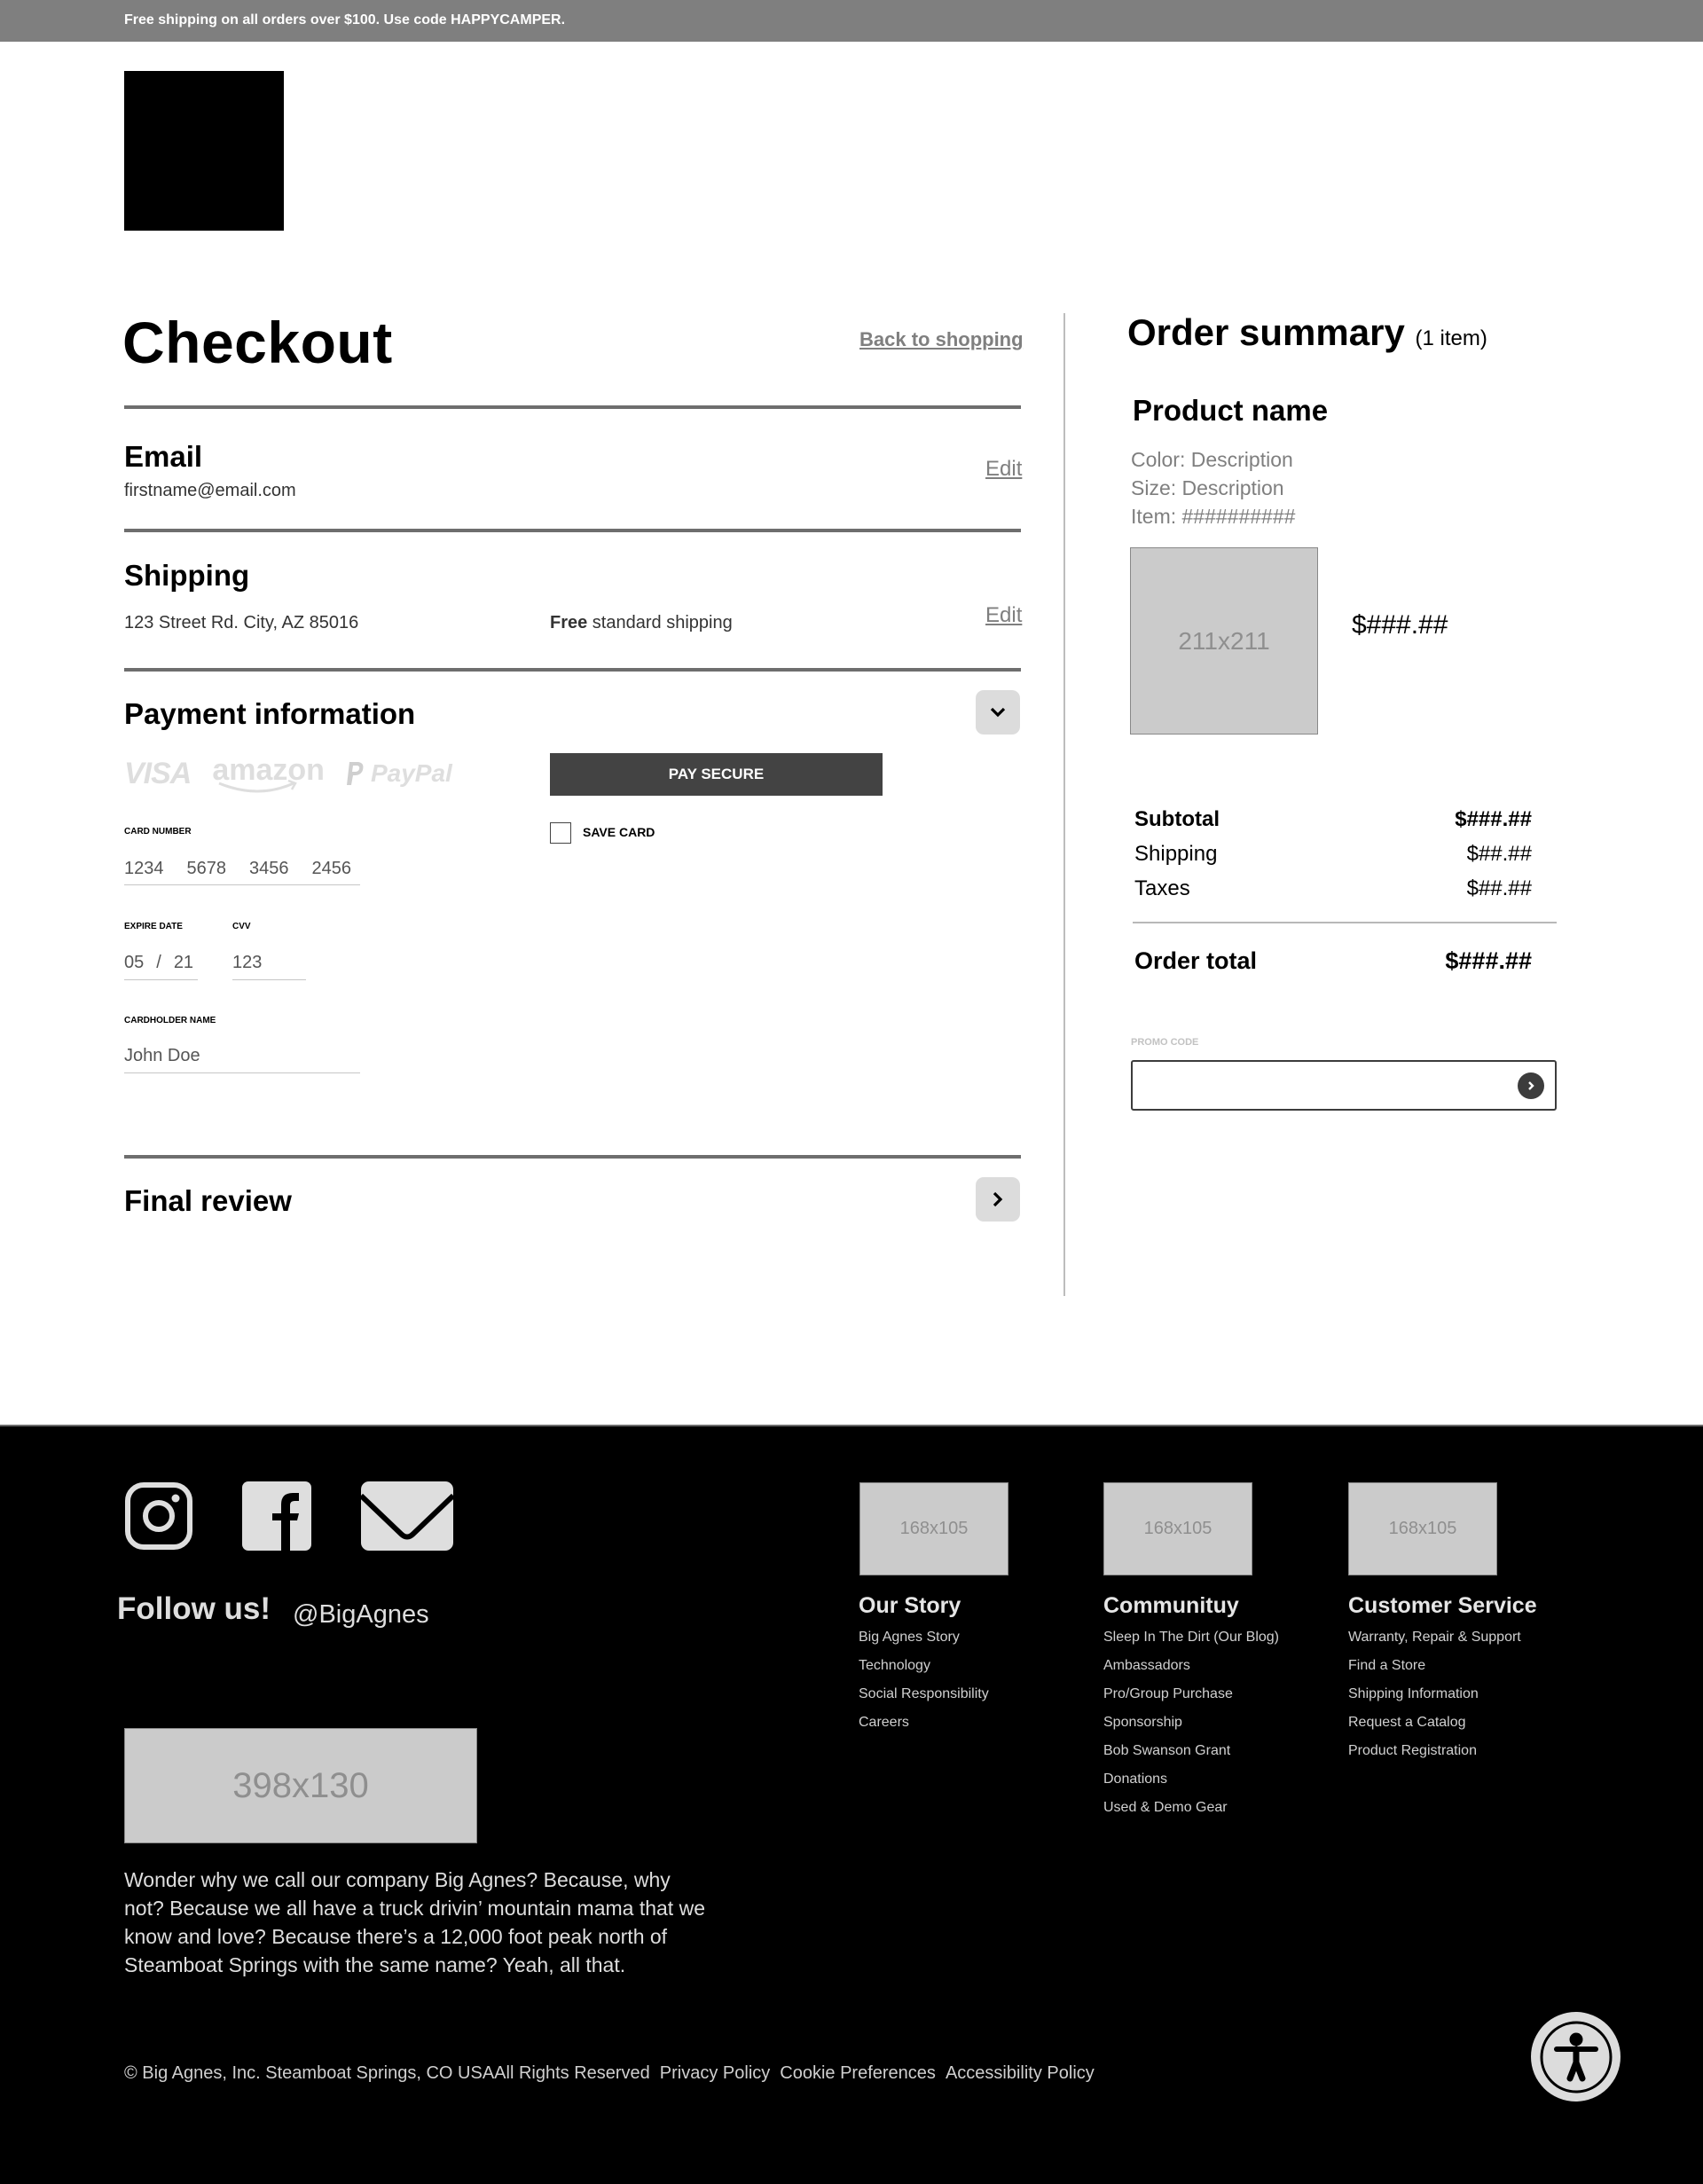 The height and width of the screenshot is (2184, 1703). What do you see at coordinates (206, 868) in the screenshot?
I see `card-number-group: 5678` at bounding box center [206, 868].